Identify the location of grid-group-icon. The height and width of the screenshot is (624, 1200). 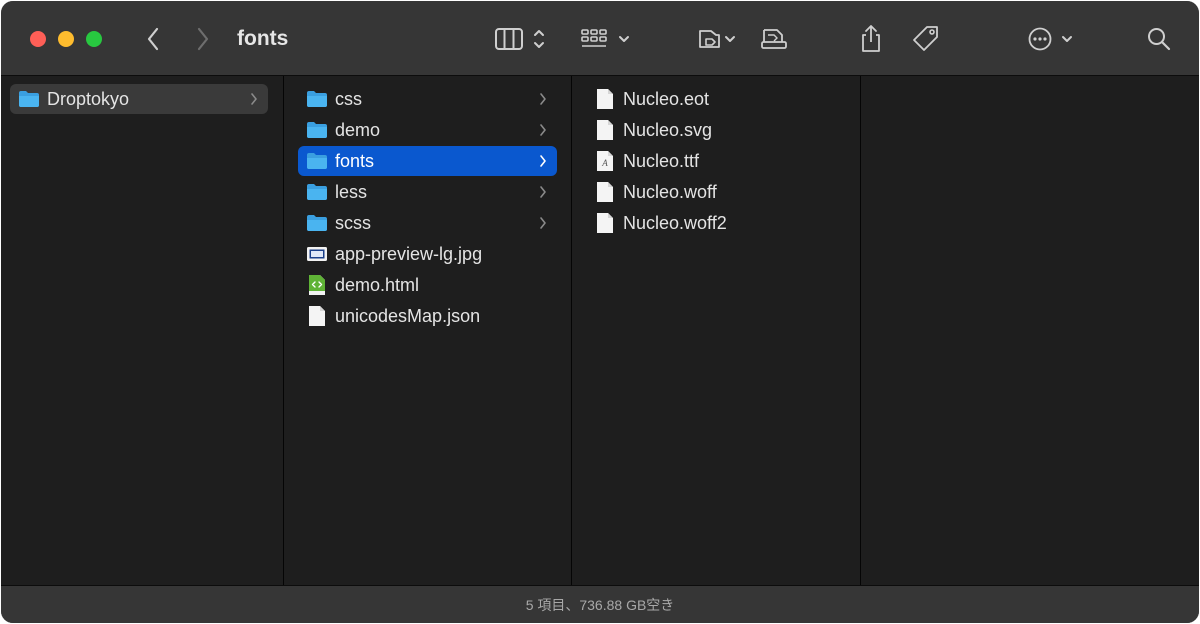
(605, 38).